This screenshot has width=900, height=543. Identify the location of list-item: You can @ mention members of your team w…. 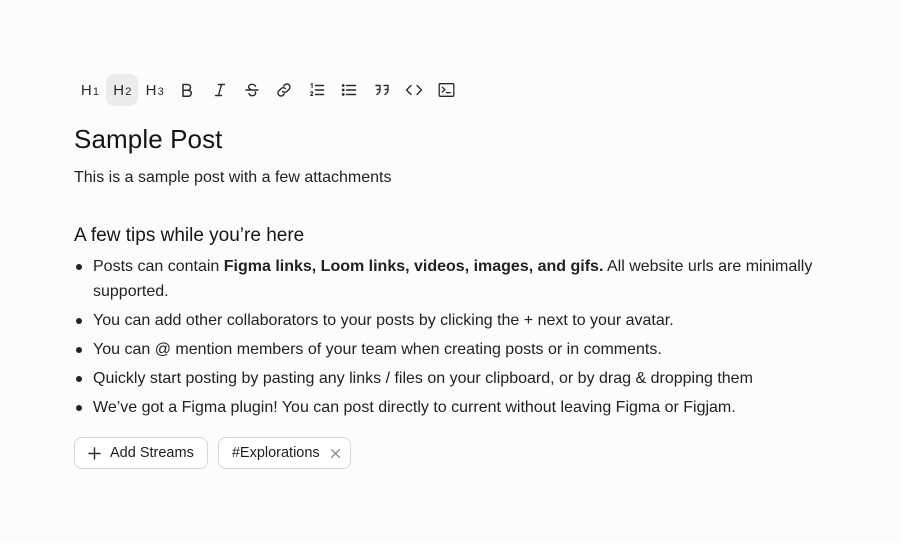
(459, 350).